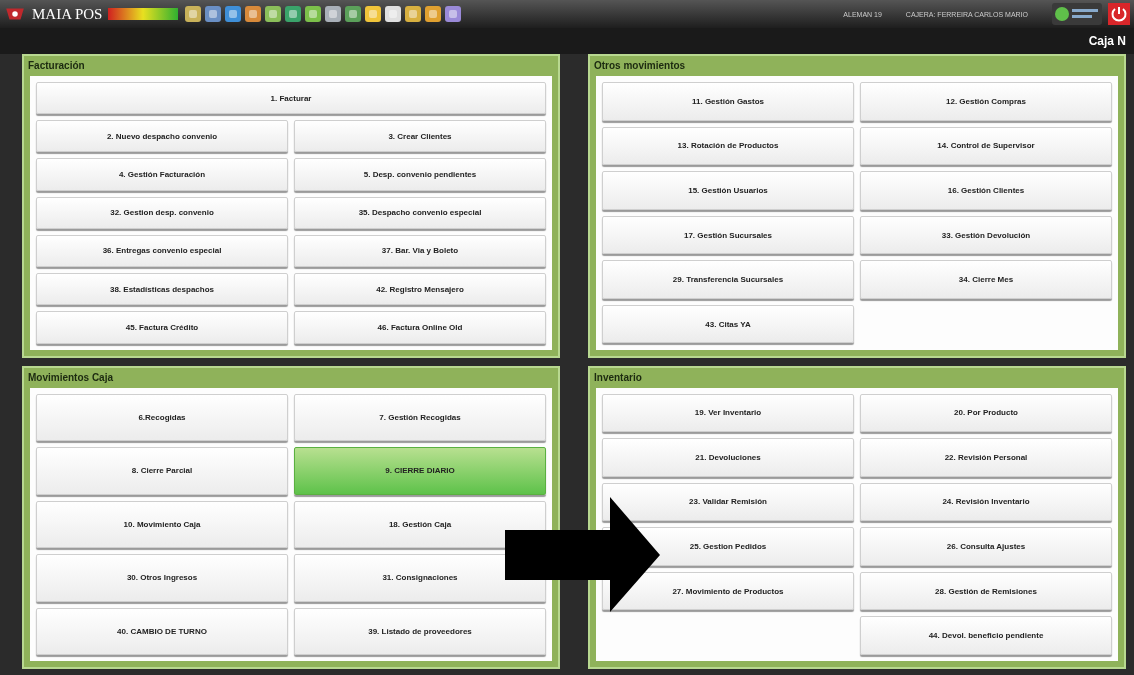 This screenshot has width=1134, height=675. Describe the element at coordinates (420, 251) in the screenshot. I see `menu-button: 37. Bar. Via y Boleto` at that location.